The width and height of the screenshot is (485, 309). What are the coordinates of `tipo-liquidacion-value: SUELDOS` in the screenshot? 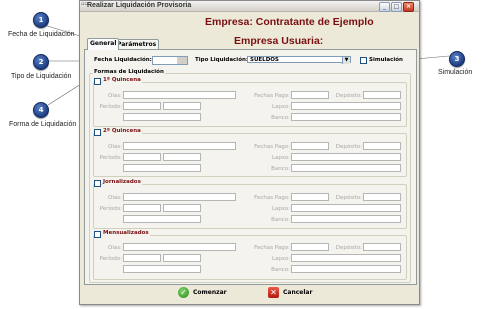 It's located at (264, 60).